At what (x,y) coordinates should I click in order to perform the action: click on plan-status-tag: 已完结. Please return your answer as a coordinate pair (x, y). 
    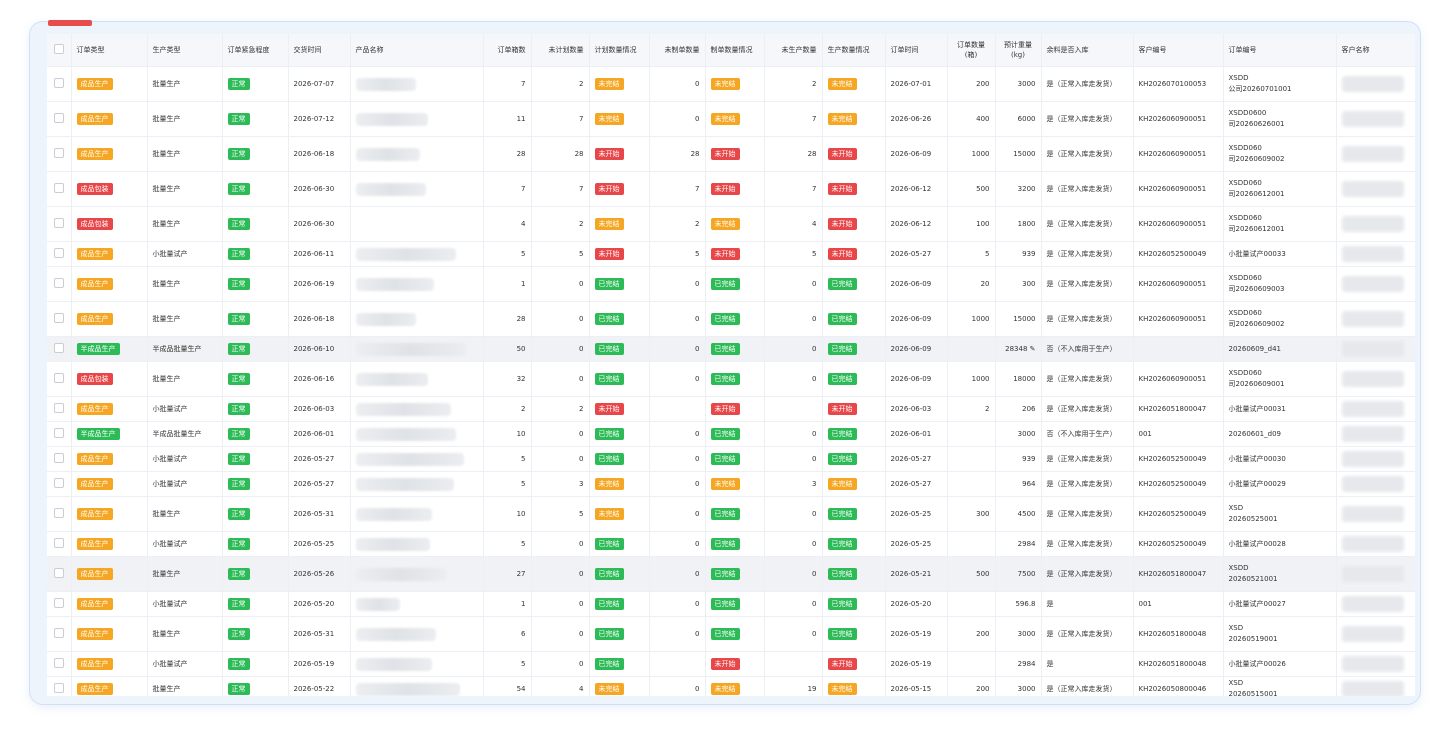
    Looking at the image, I should click on (609, 544).